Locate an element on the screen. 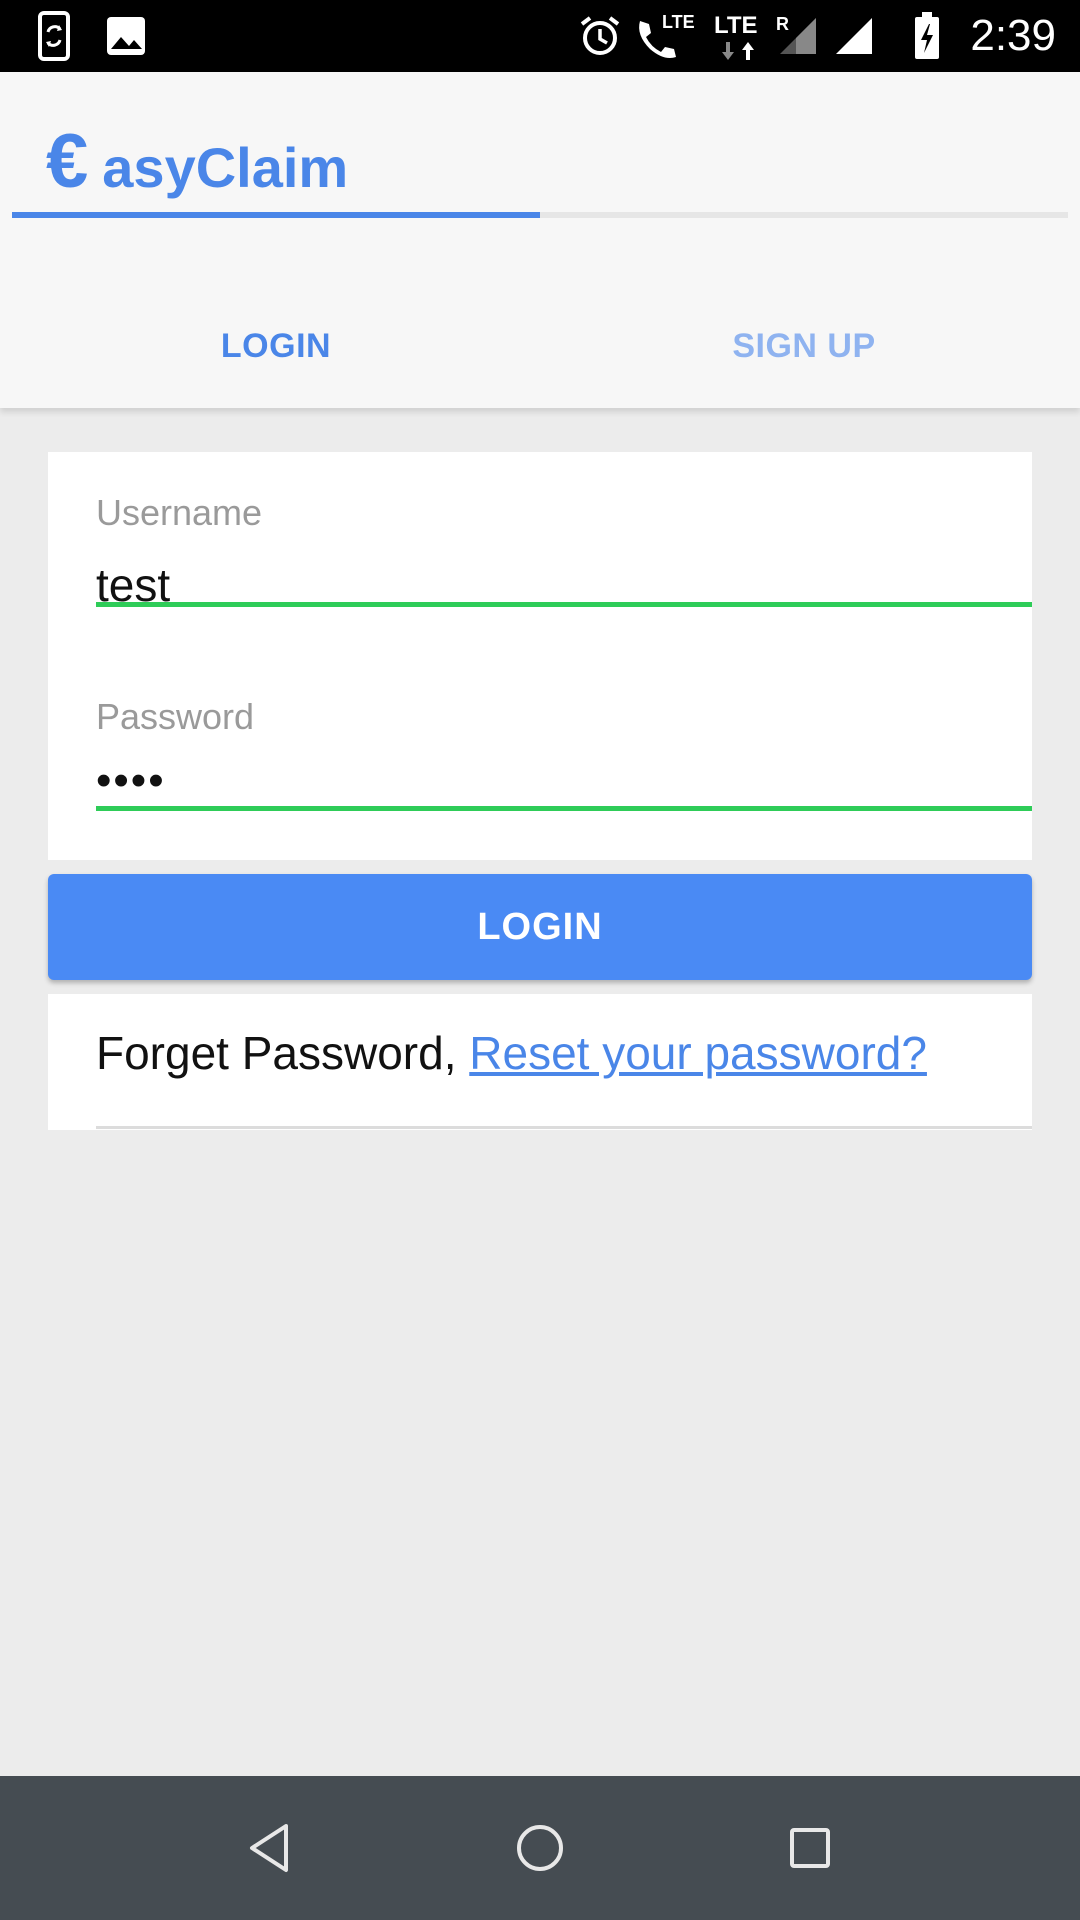 This screenshot has width=1080, height=1920. forgot-divider is located at coordinates (564, 1127).